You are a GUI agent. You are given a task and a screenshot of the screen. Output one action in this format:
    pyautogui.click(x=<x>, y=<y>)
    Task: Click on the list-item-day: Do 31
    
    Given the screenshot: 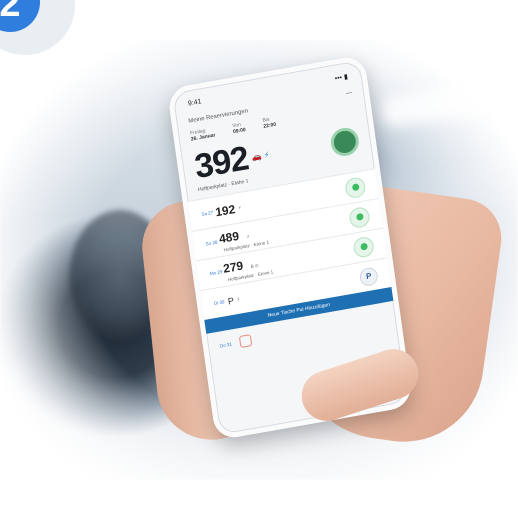 What is the action you would take?
    pyautogui.click(x=226, y=345)
    